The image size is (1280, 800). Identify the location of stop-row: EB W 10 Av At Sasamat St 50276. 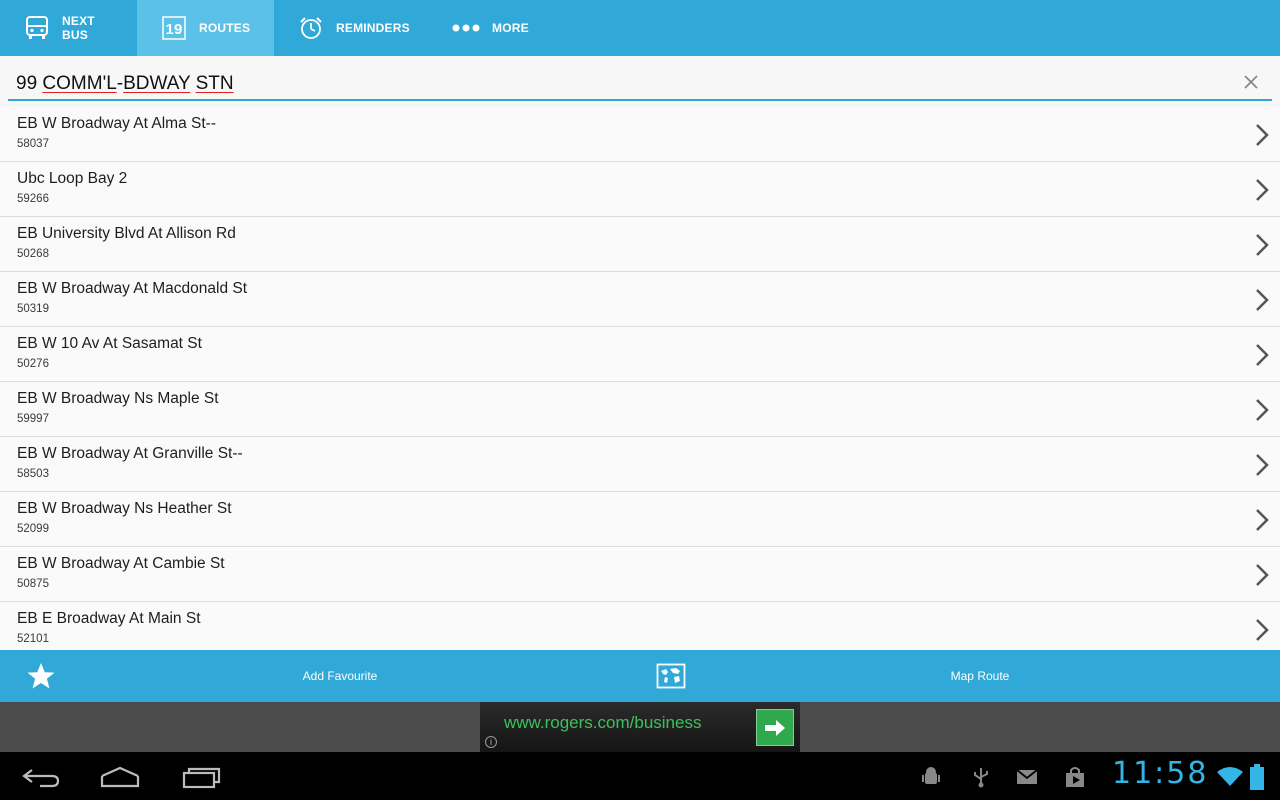
(640, 354).